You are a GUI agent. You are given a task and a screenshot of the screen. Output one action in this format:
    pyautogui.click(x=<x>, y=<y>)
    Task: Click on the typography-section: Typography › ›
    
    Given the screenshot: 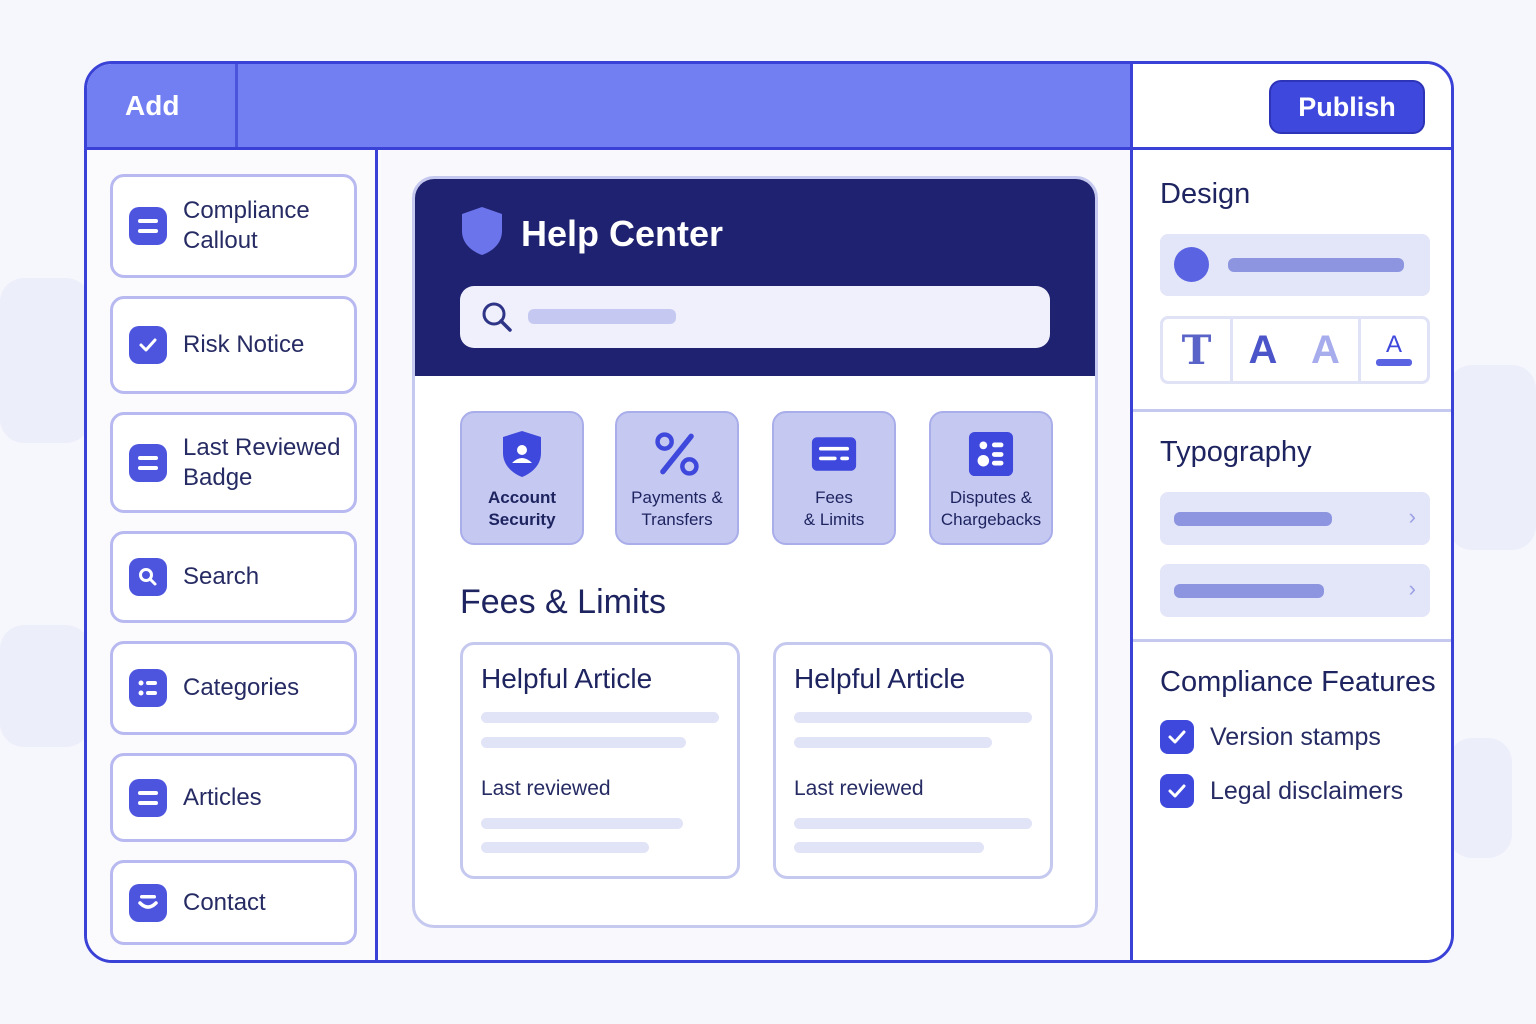 What is the action you would take?
    pyautogui.click(x=1292, y=527)
    